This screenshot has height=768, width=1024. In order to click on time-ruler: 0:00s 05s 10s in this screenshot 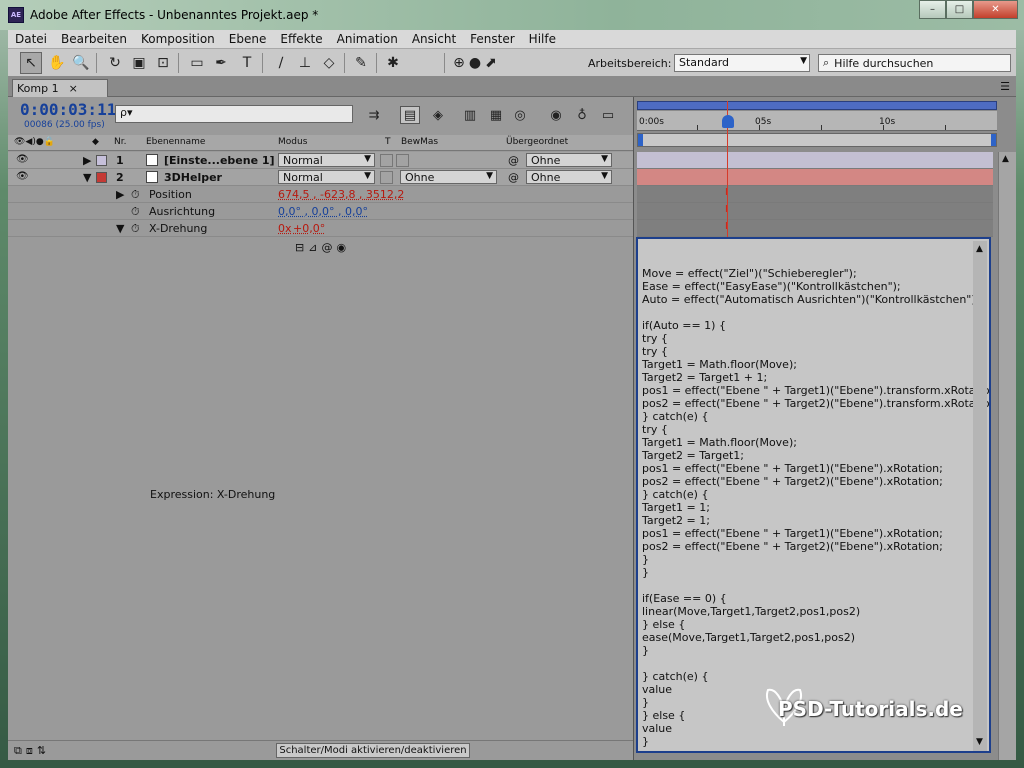, I will do `click(817, 121)`.